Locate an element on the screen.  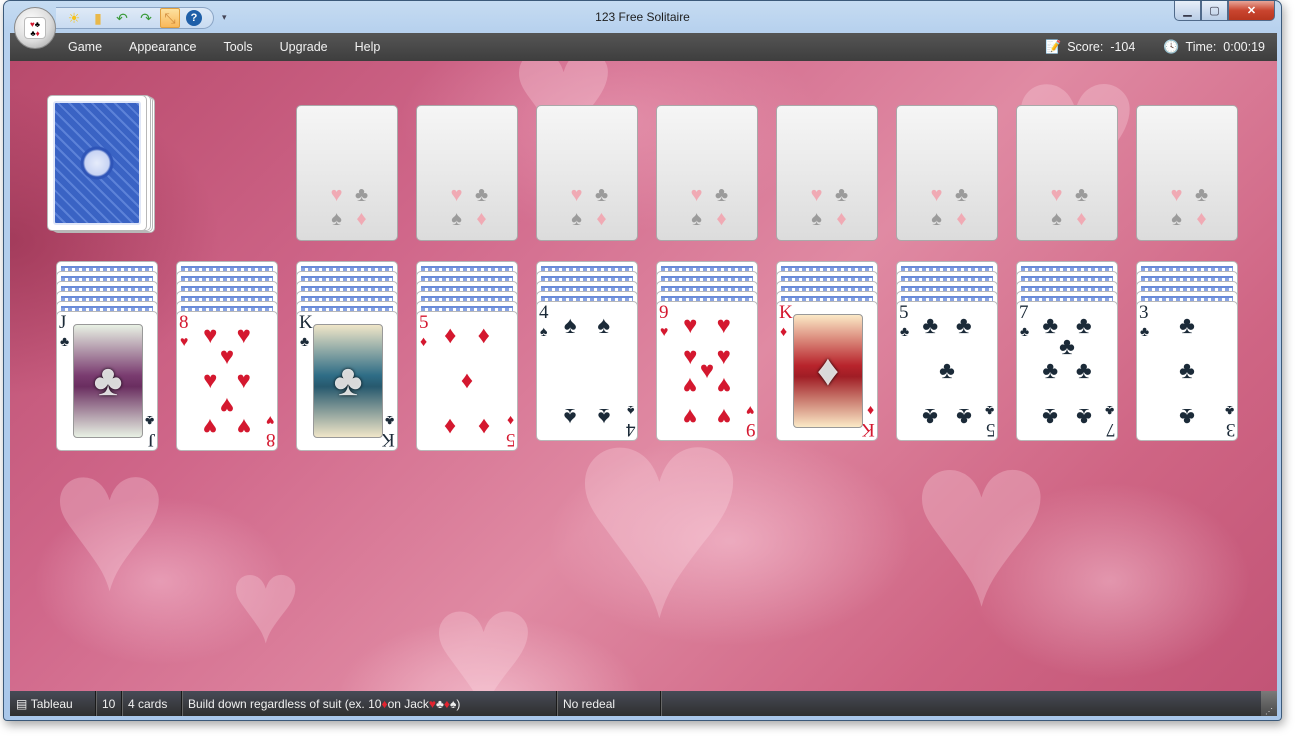
faceup-card: 5 ♦ 5 ♦ ♦ ♦ ♦ ♦ ♦ is located at coordinates (467, 381).